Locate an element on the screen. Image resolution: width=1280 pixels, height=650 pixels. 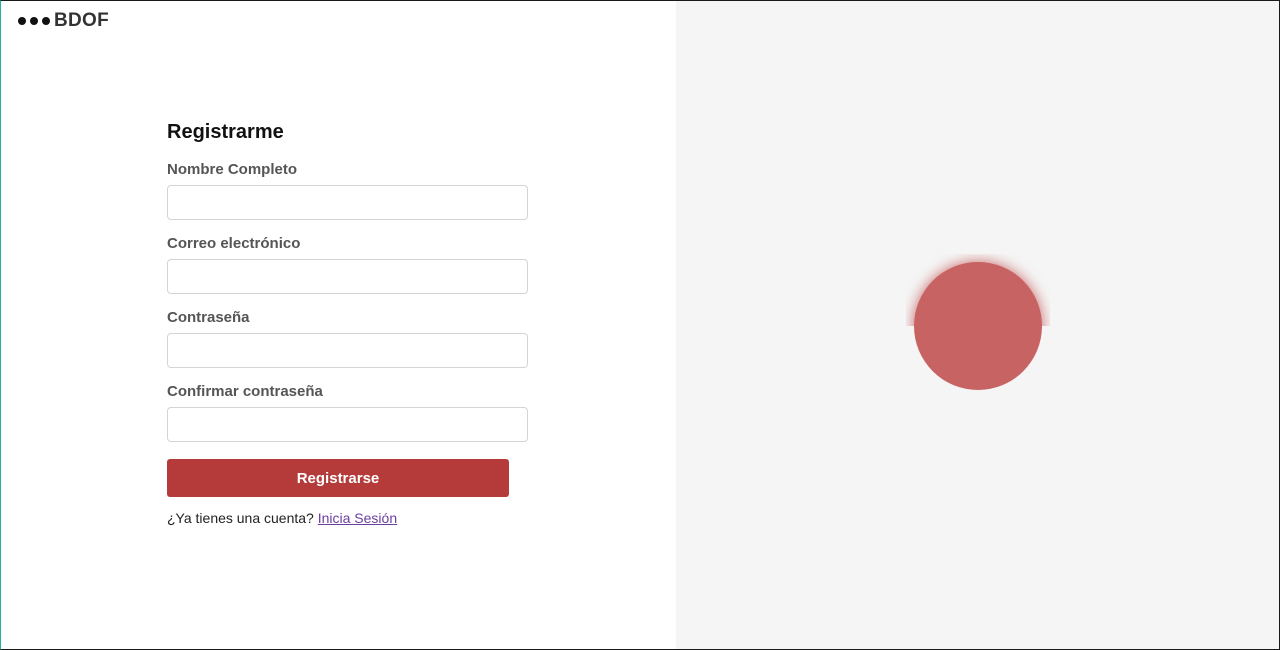
full-name-label: Nombre Completo is located at coordinates (232, 169).